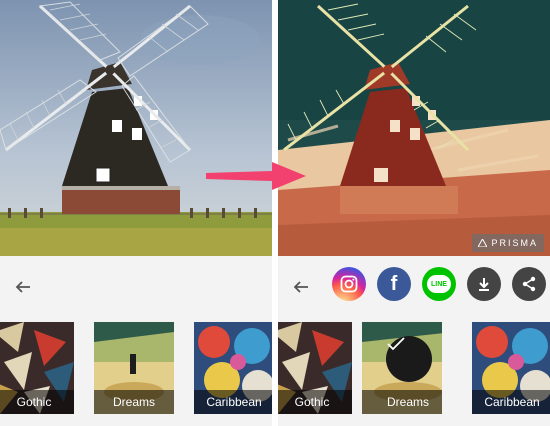 The image size is (550, 426). I want to click on prisma-watermark: PRISMA, so click(508, 243).